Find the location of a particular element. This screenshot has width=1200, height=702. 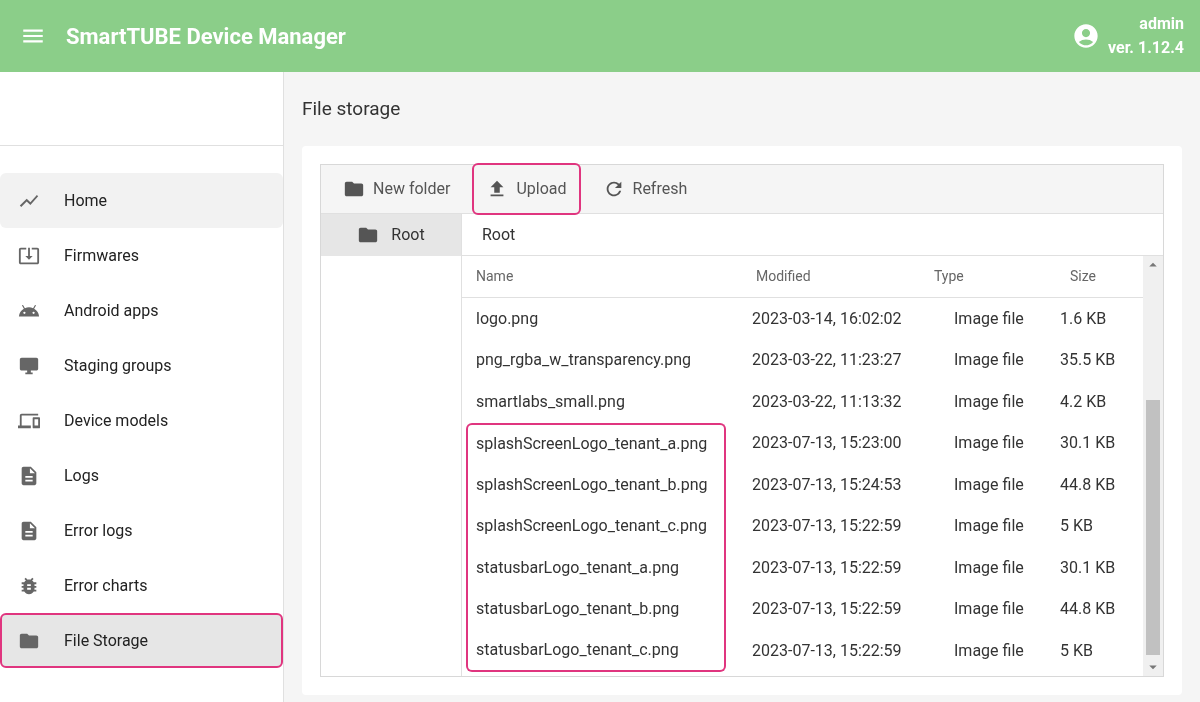

toolbar-button: New folder is located at coordinates (397, 189).